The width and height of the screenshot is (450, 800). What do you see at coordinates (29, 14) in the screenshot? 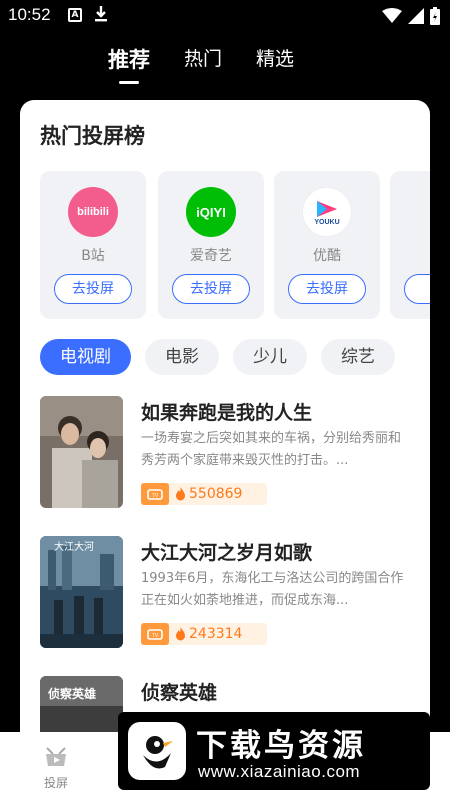
I see `status-time: 10:52` at bounding box center [29, 14].